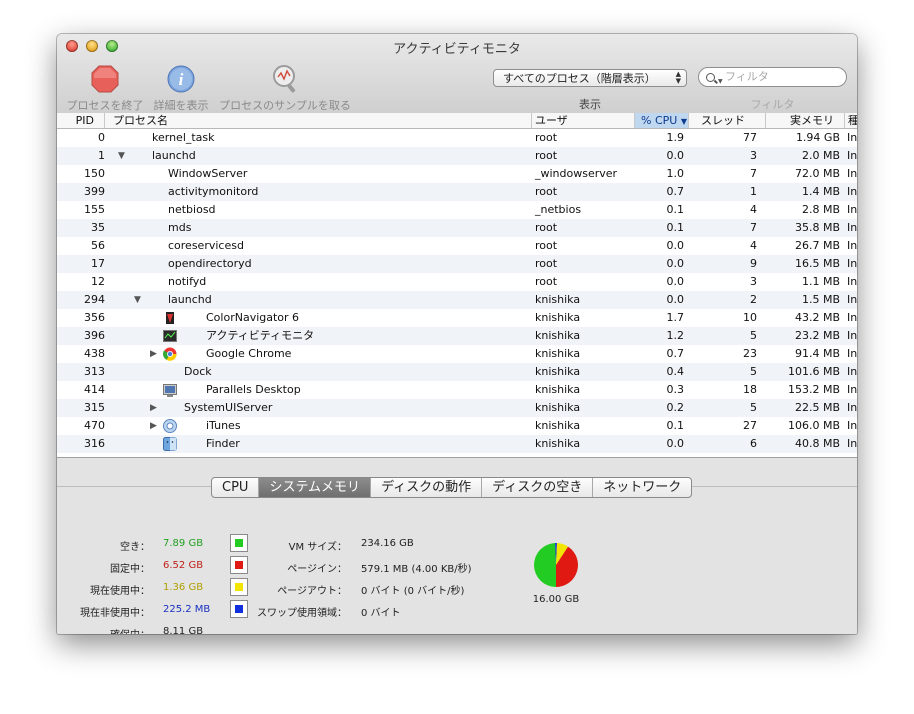 This screenshot has height=714, width=914. Describe the element at coordinates (727, 120) in the screenshot. I see `column-header-threads: スレッド` at that location.